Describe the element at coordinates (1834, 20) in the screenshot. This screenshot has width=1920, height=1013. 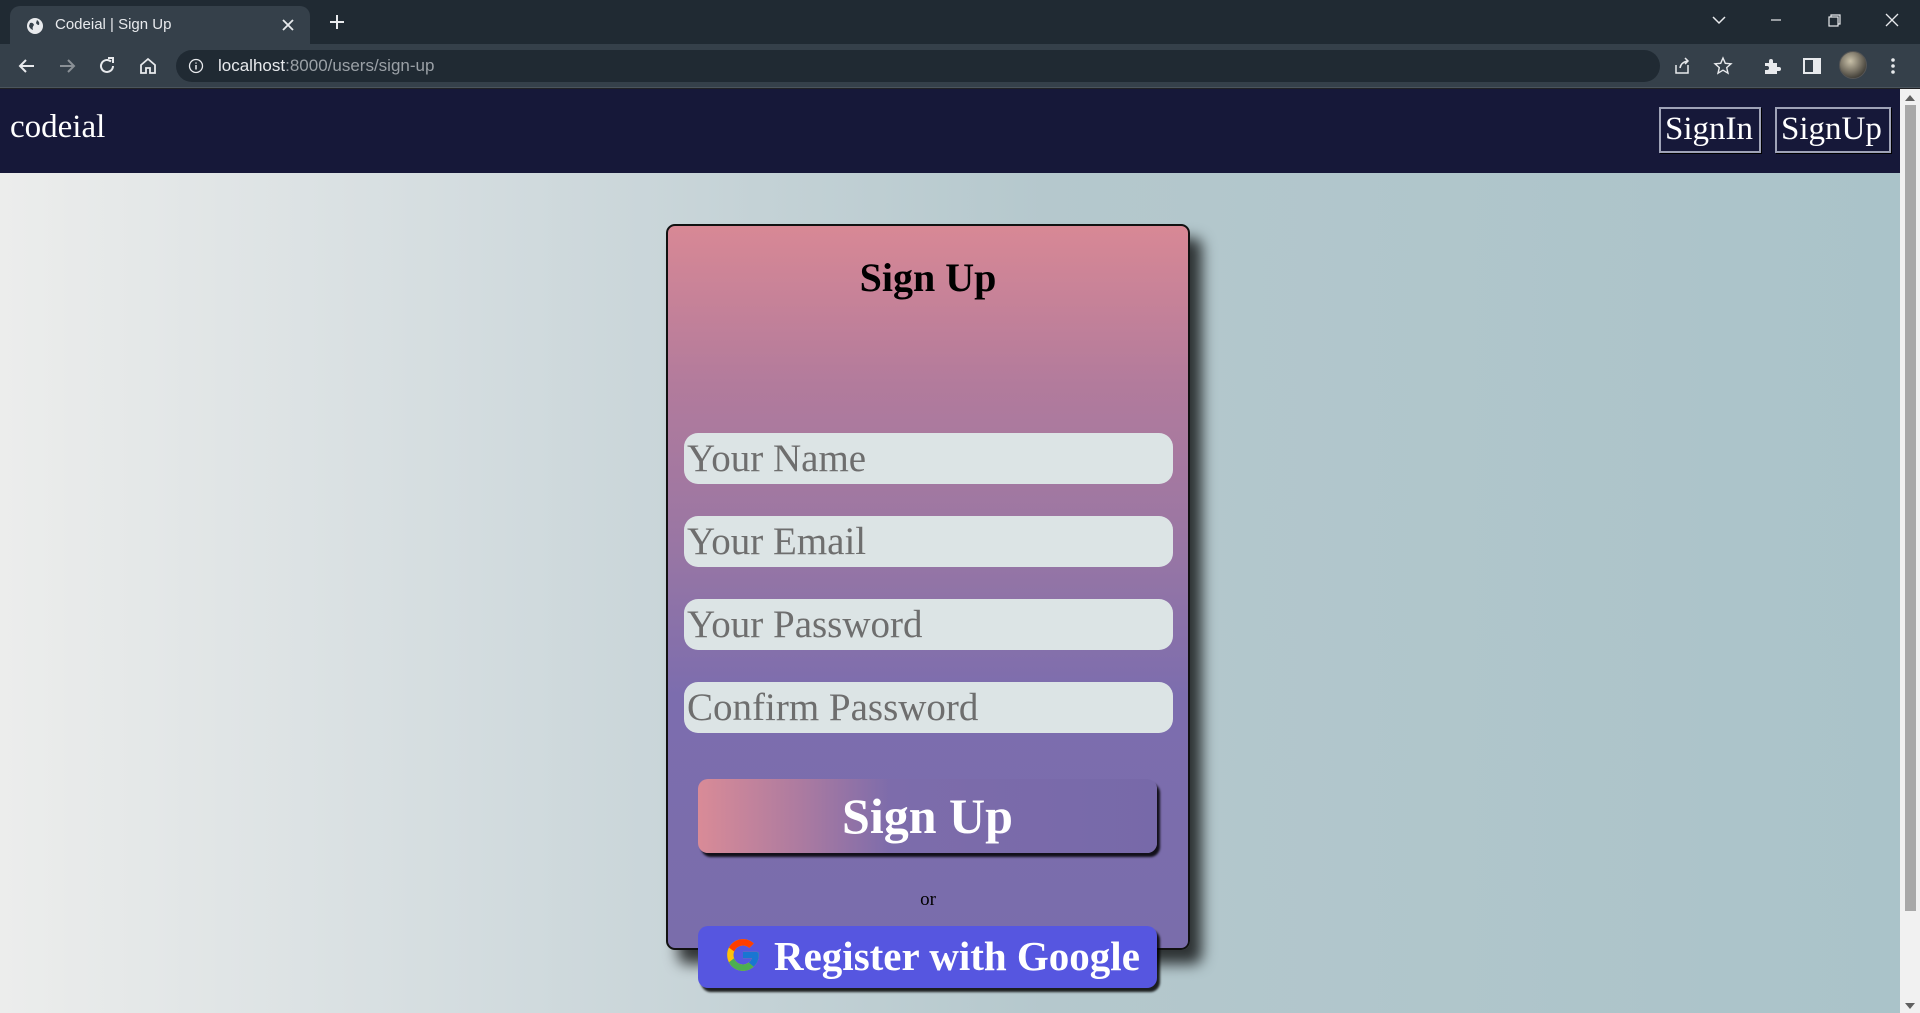
I see `restore-icon` at that location.